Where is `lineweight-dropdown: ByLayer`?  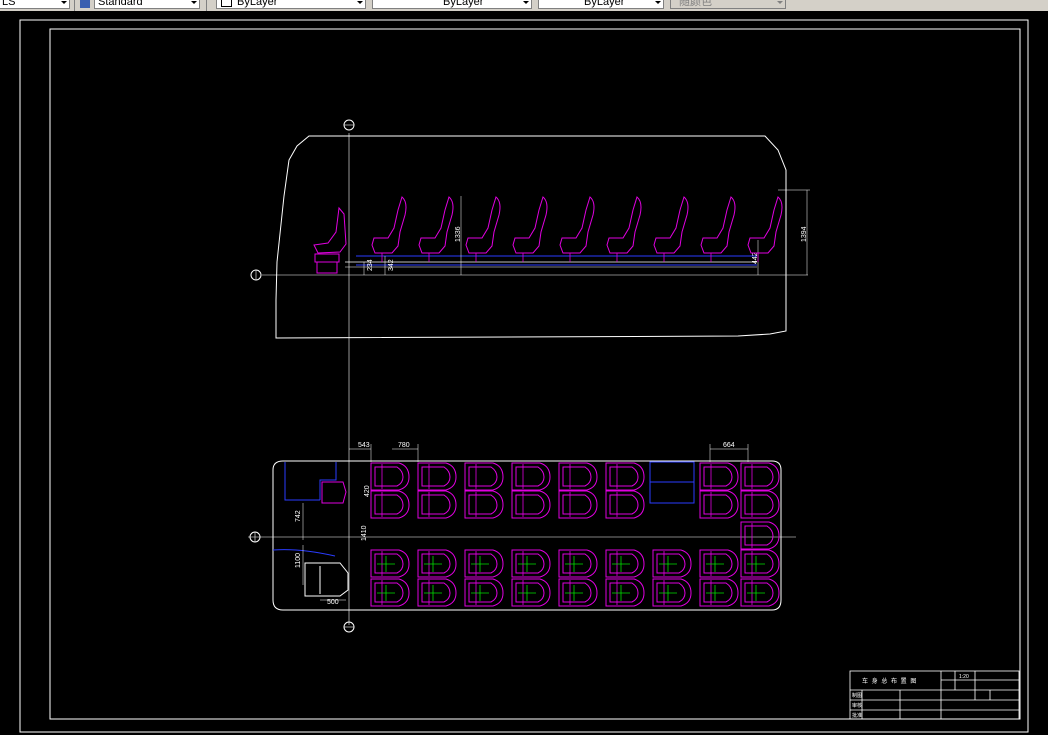 lineweight-dropdown: ByLayer is located at coordinates (601, 4).